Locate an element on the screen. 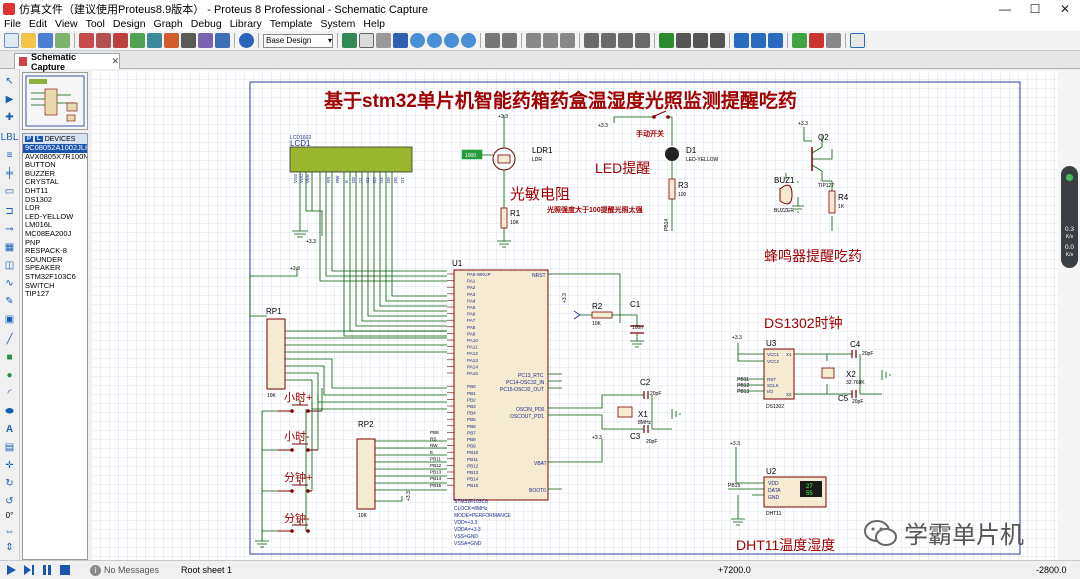 This screenshot has height=579, width=1080. pick-devices-button: P is located at coordinates (29, 139).